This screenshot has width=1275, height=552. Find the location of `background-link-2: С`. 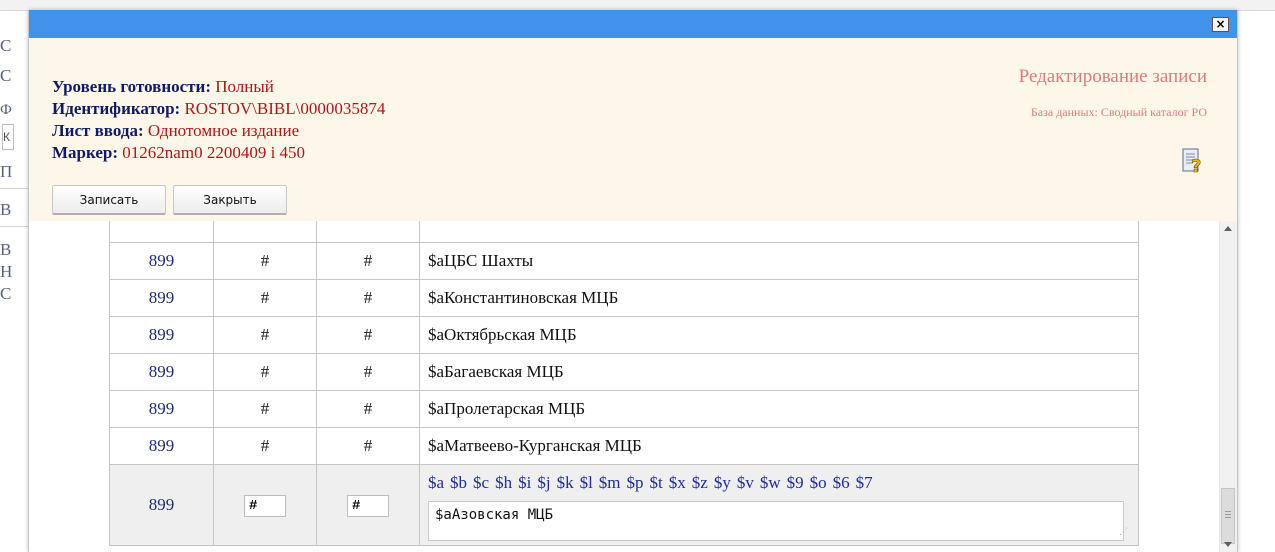

background-link-2: С is located at coordinates (7, 76).